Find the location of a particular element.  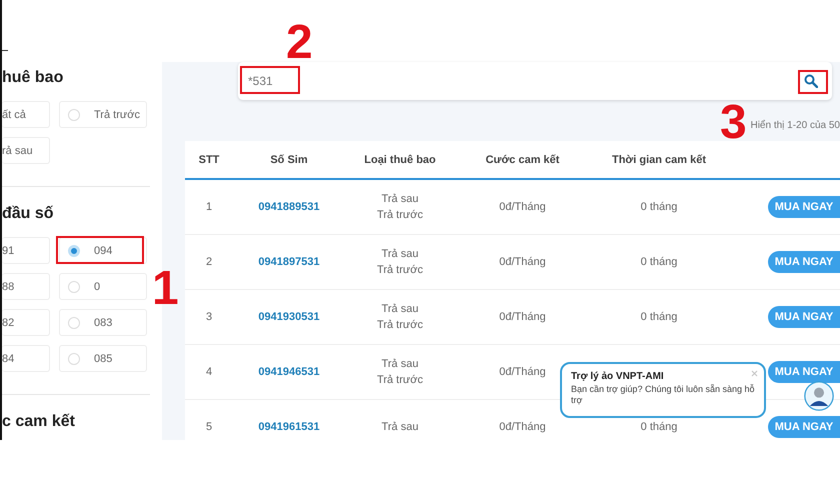

radio-option: rả sau is located at coordinates (26, 150).